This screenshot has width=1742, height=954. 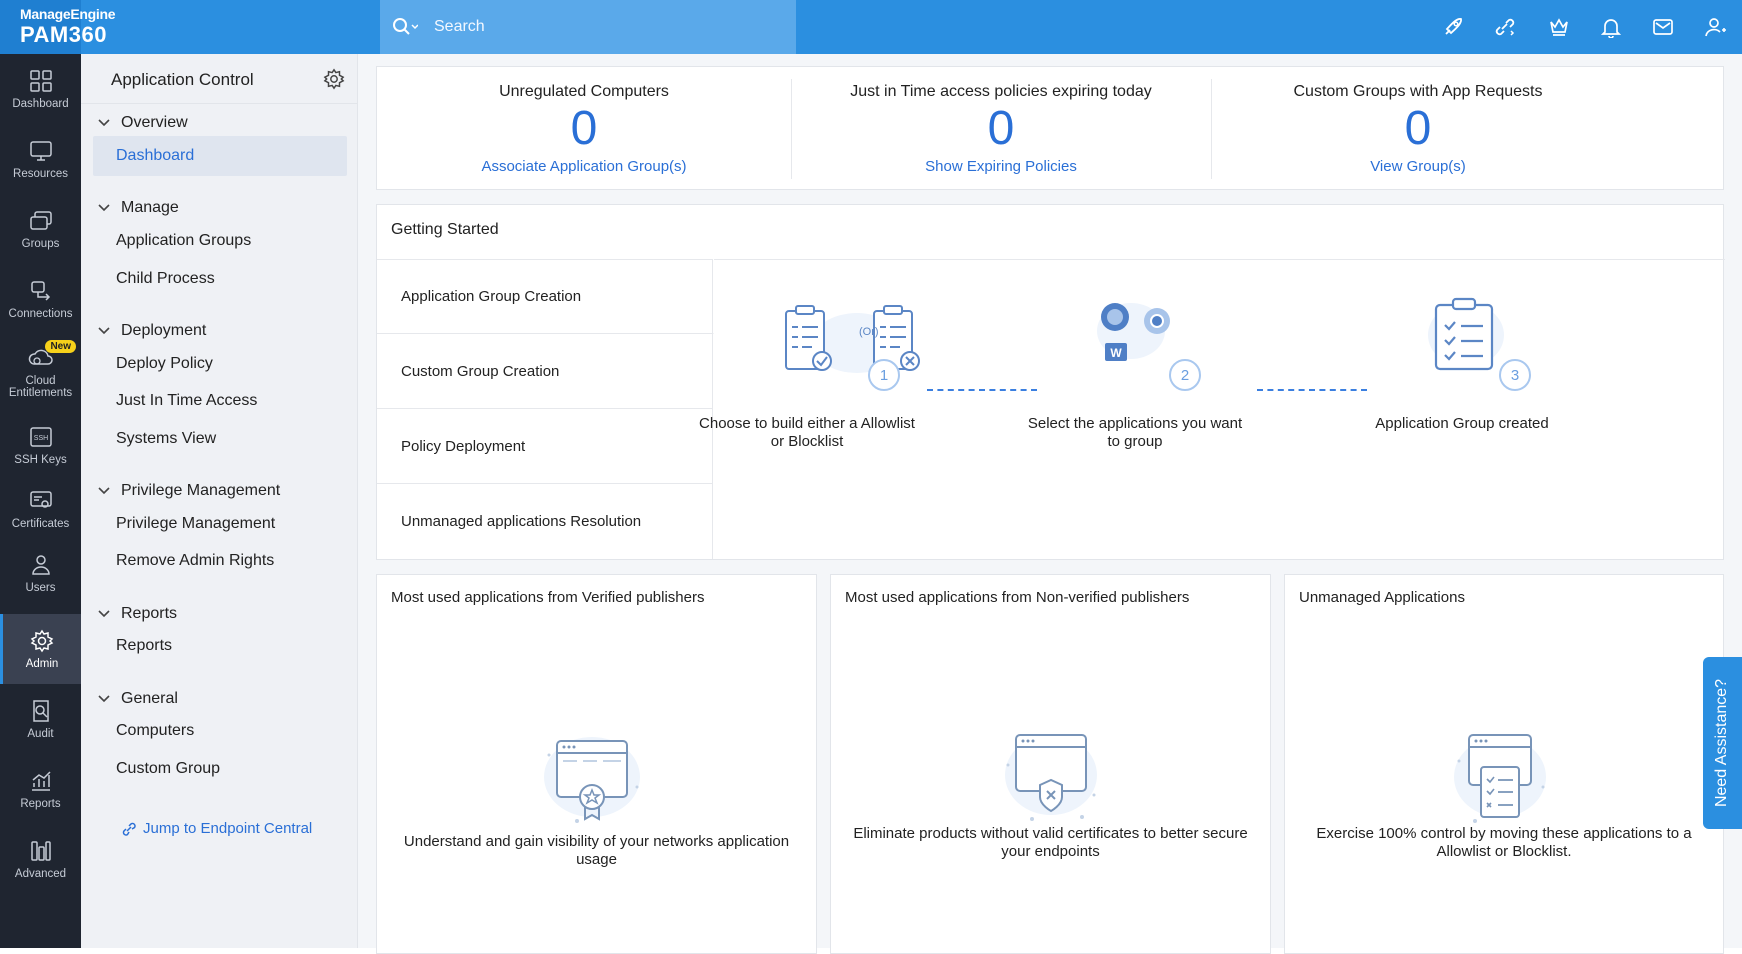 I want to click on settings-gear-icon, so click(x=334, y=81).